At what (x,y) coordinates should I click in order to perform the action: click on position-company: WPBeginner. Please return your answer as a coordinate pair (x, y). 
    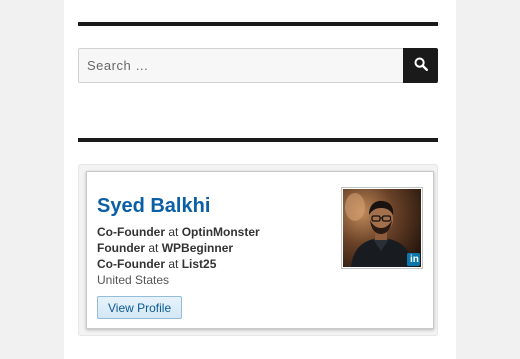
    Looking at the image, I should click on (197, 248).